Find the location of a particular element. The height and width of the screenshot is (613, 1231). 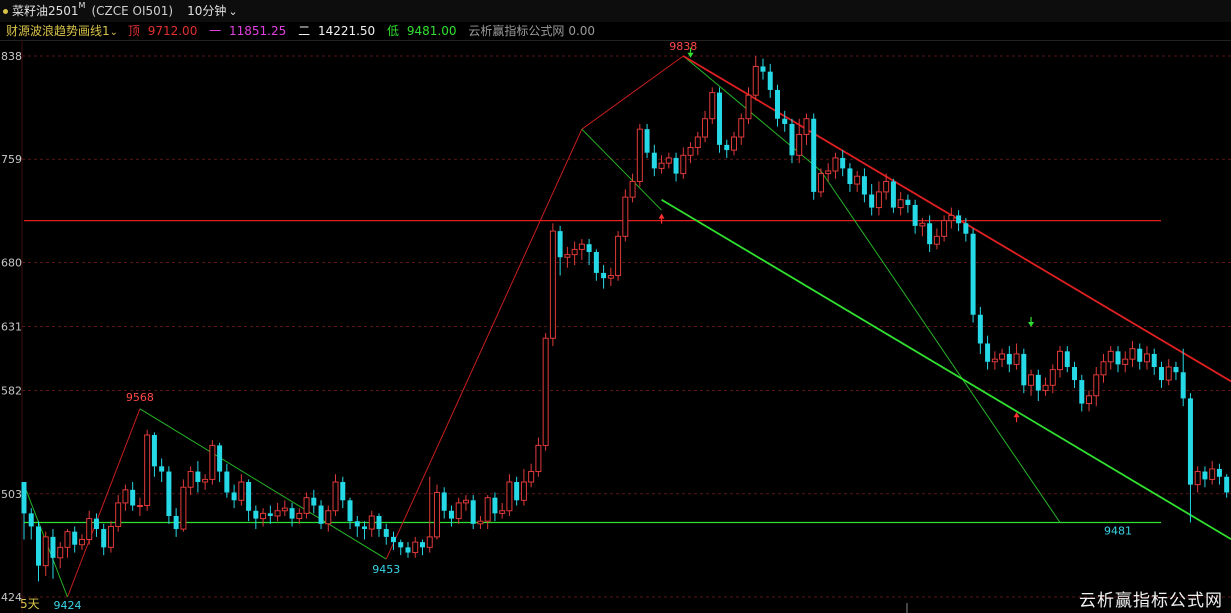

indicator-item-one: 一 11851.25 is located at coordinates (249, 31).